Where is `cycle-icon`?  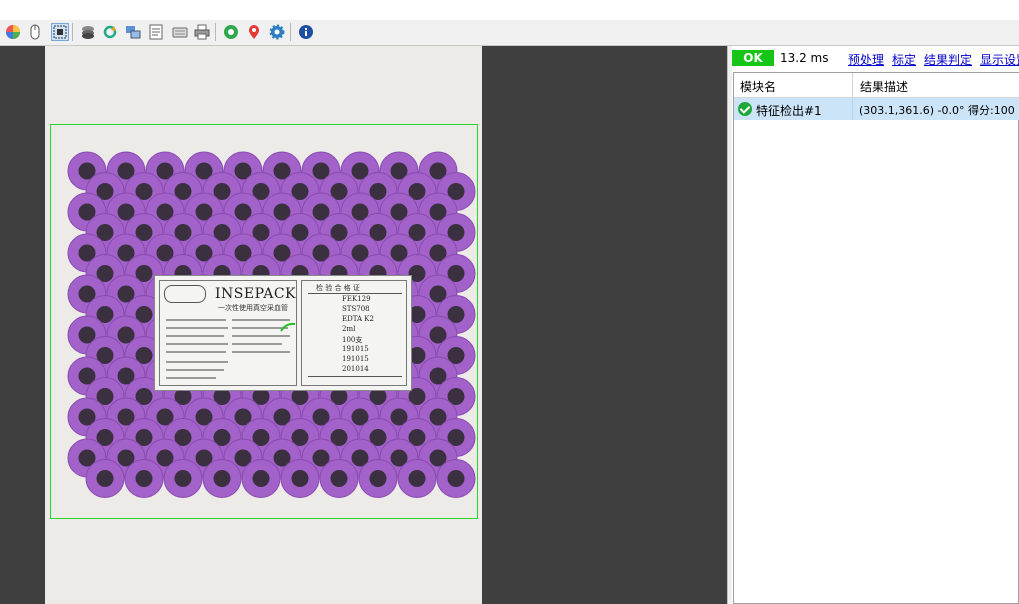
cycle-icon is located at coordinates (231, 32).